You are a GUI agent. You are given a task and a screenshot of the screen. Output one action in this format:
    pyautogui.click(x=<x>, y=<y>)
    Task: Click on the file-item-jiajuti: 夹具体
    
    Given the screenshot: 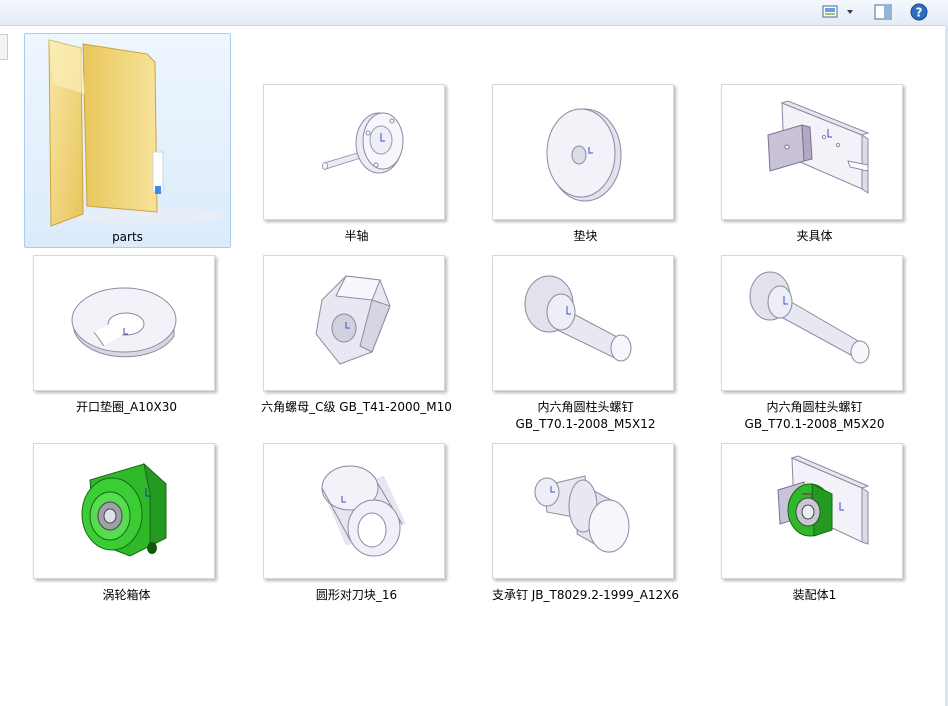 What is the action you would take?
    pyautogui.click(x=814, y=169)
    